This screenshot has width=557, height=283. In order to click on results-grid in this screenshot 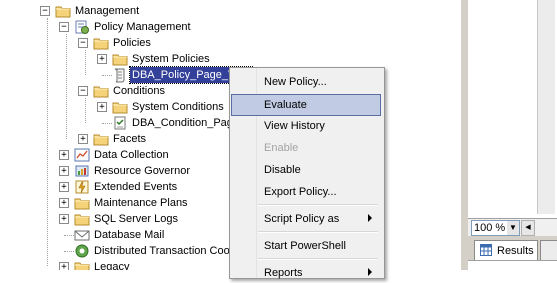, I will do `click(512, 265)`.